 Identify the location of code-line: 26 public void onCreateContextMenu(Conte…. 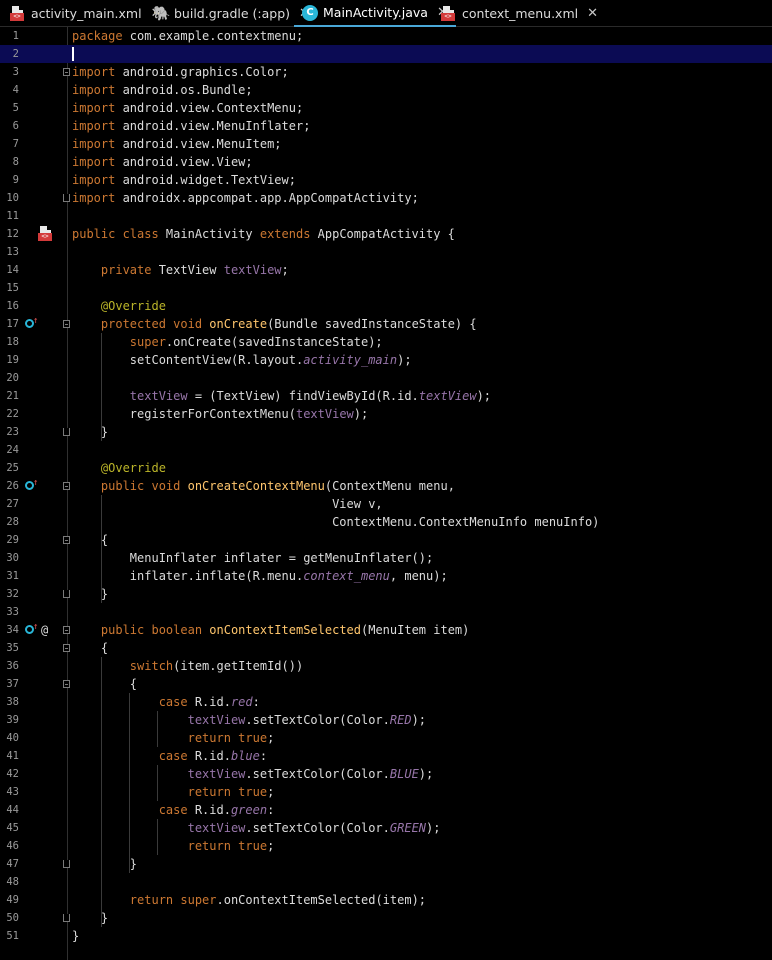
(386, 486).